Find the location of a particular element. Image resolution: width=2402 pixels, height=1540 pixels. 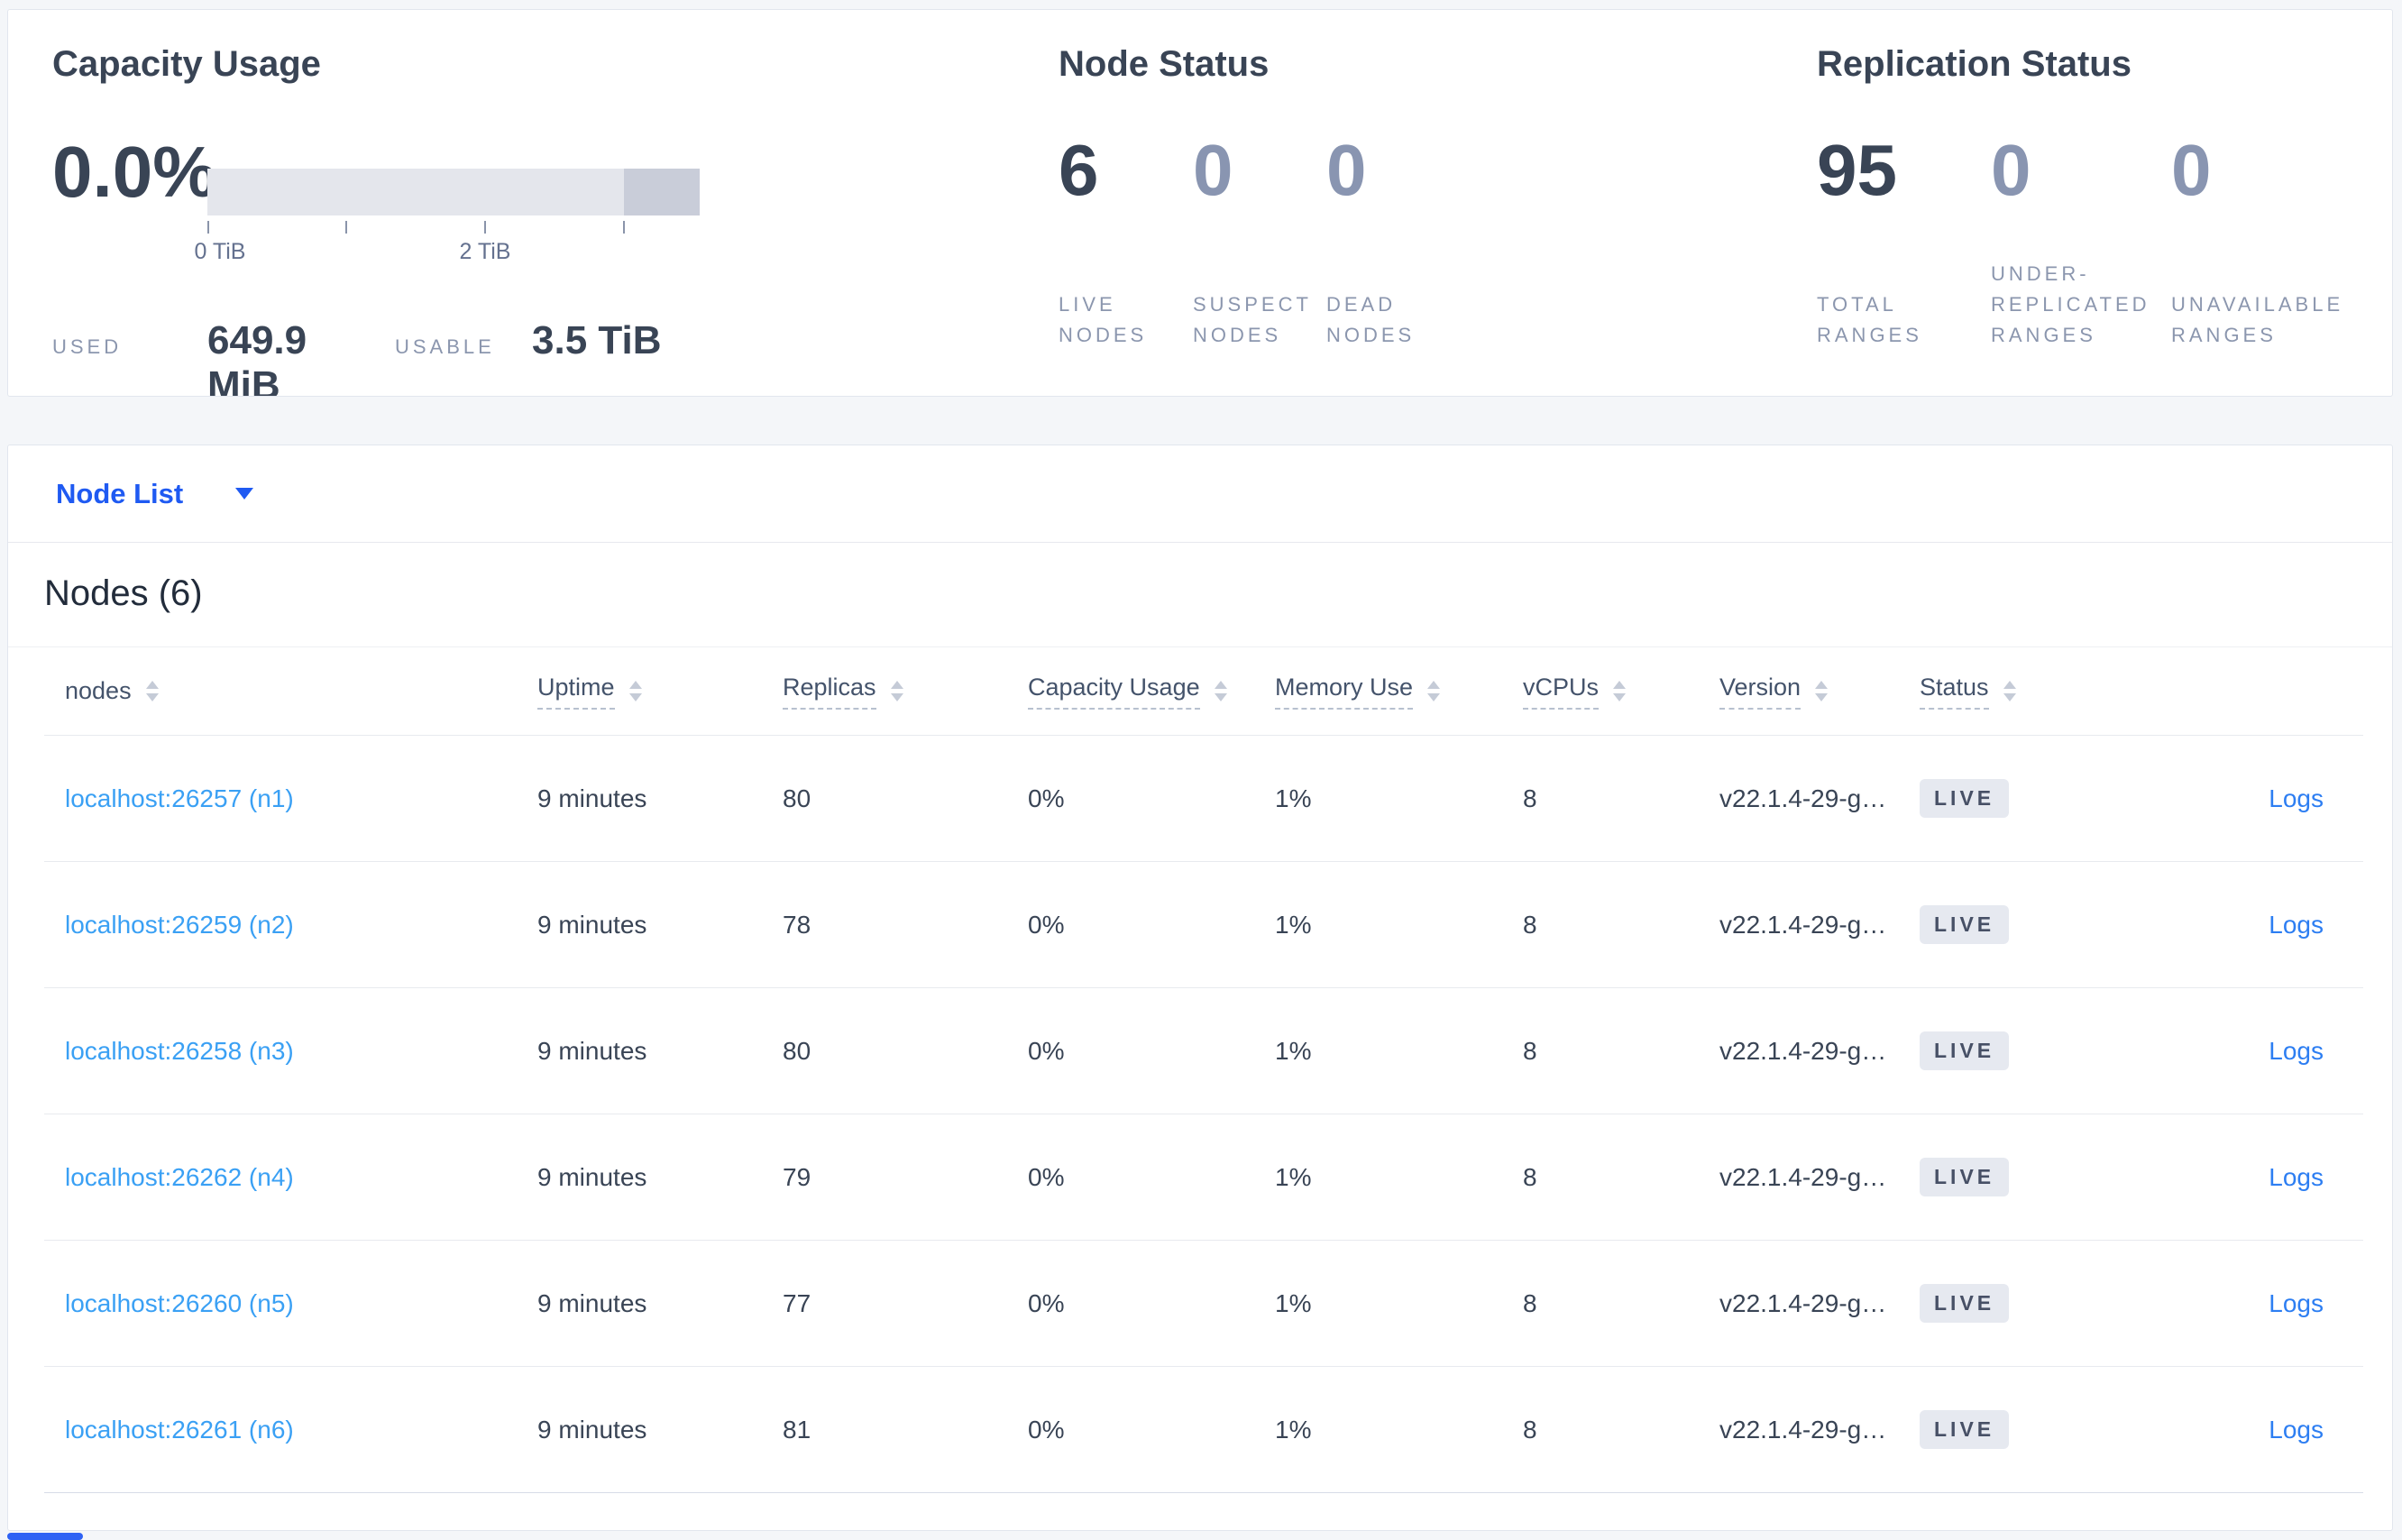

node-link: localhost:26258 (n3) is located at coordinates (179, 1051).